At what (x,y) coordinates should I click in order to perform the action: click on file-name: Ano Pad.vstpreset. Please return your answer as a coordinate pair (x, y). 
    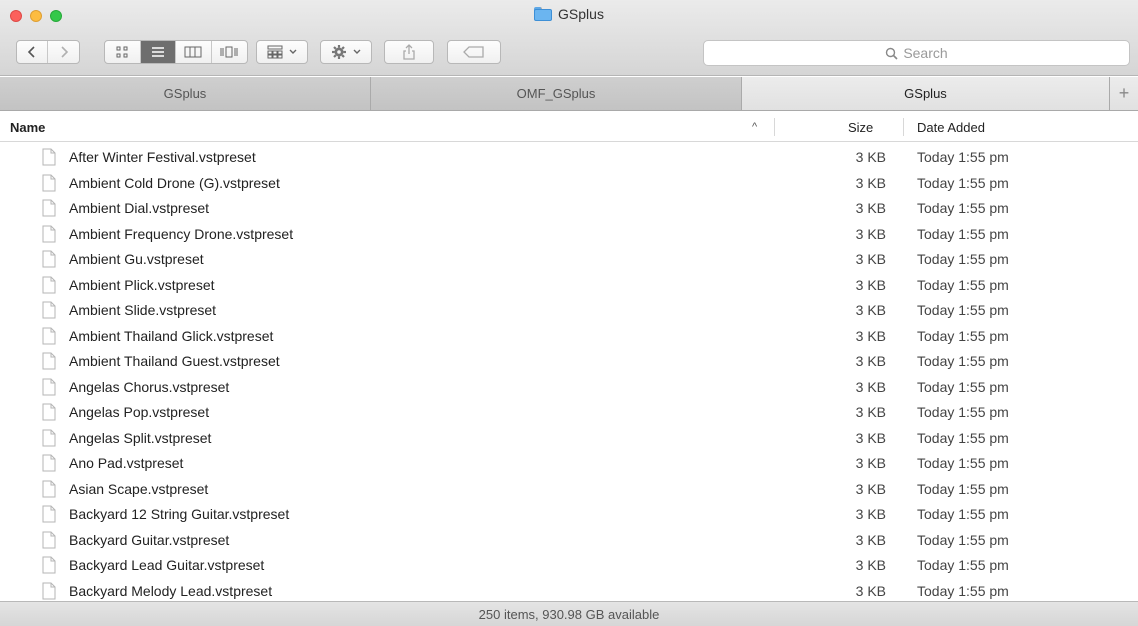
    Looking at the image, I should click on (126, 463).